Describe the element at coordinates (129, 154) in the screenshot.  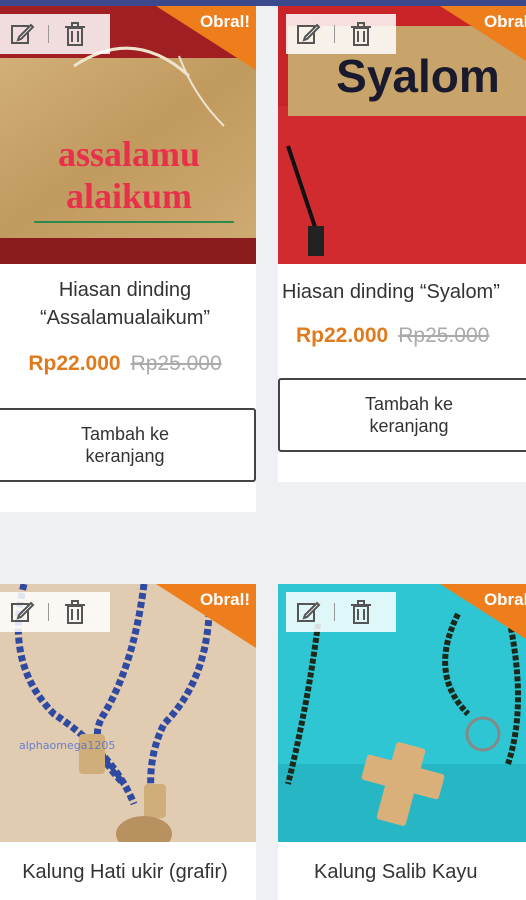
I see `svg-text: assalamu` at that location.